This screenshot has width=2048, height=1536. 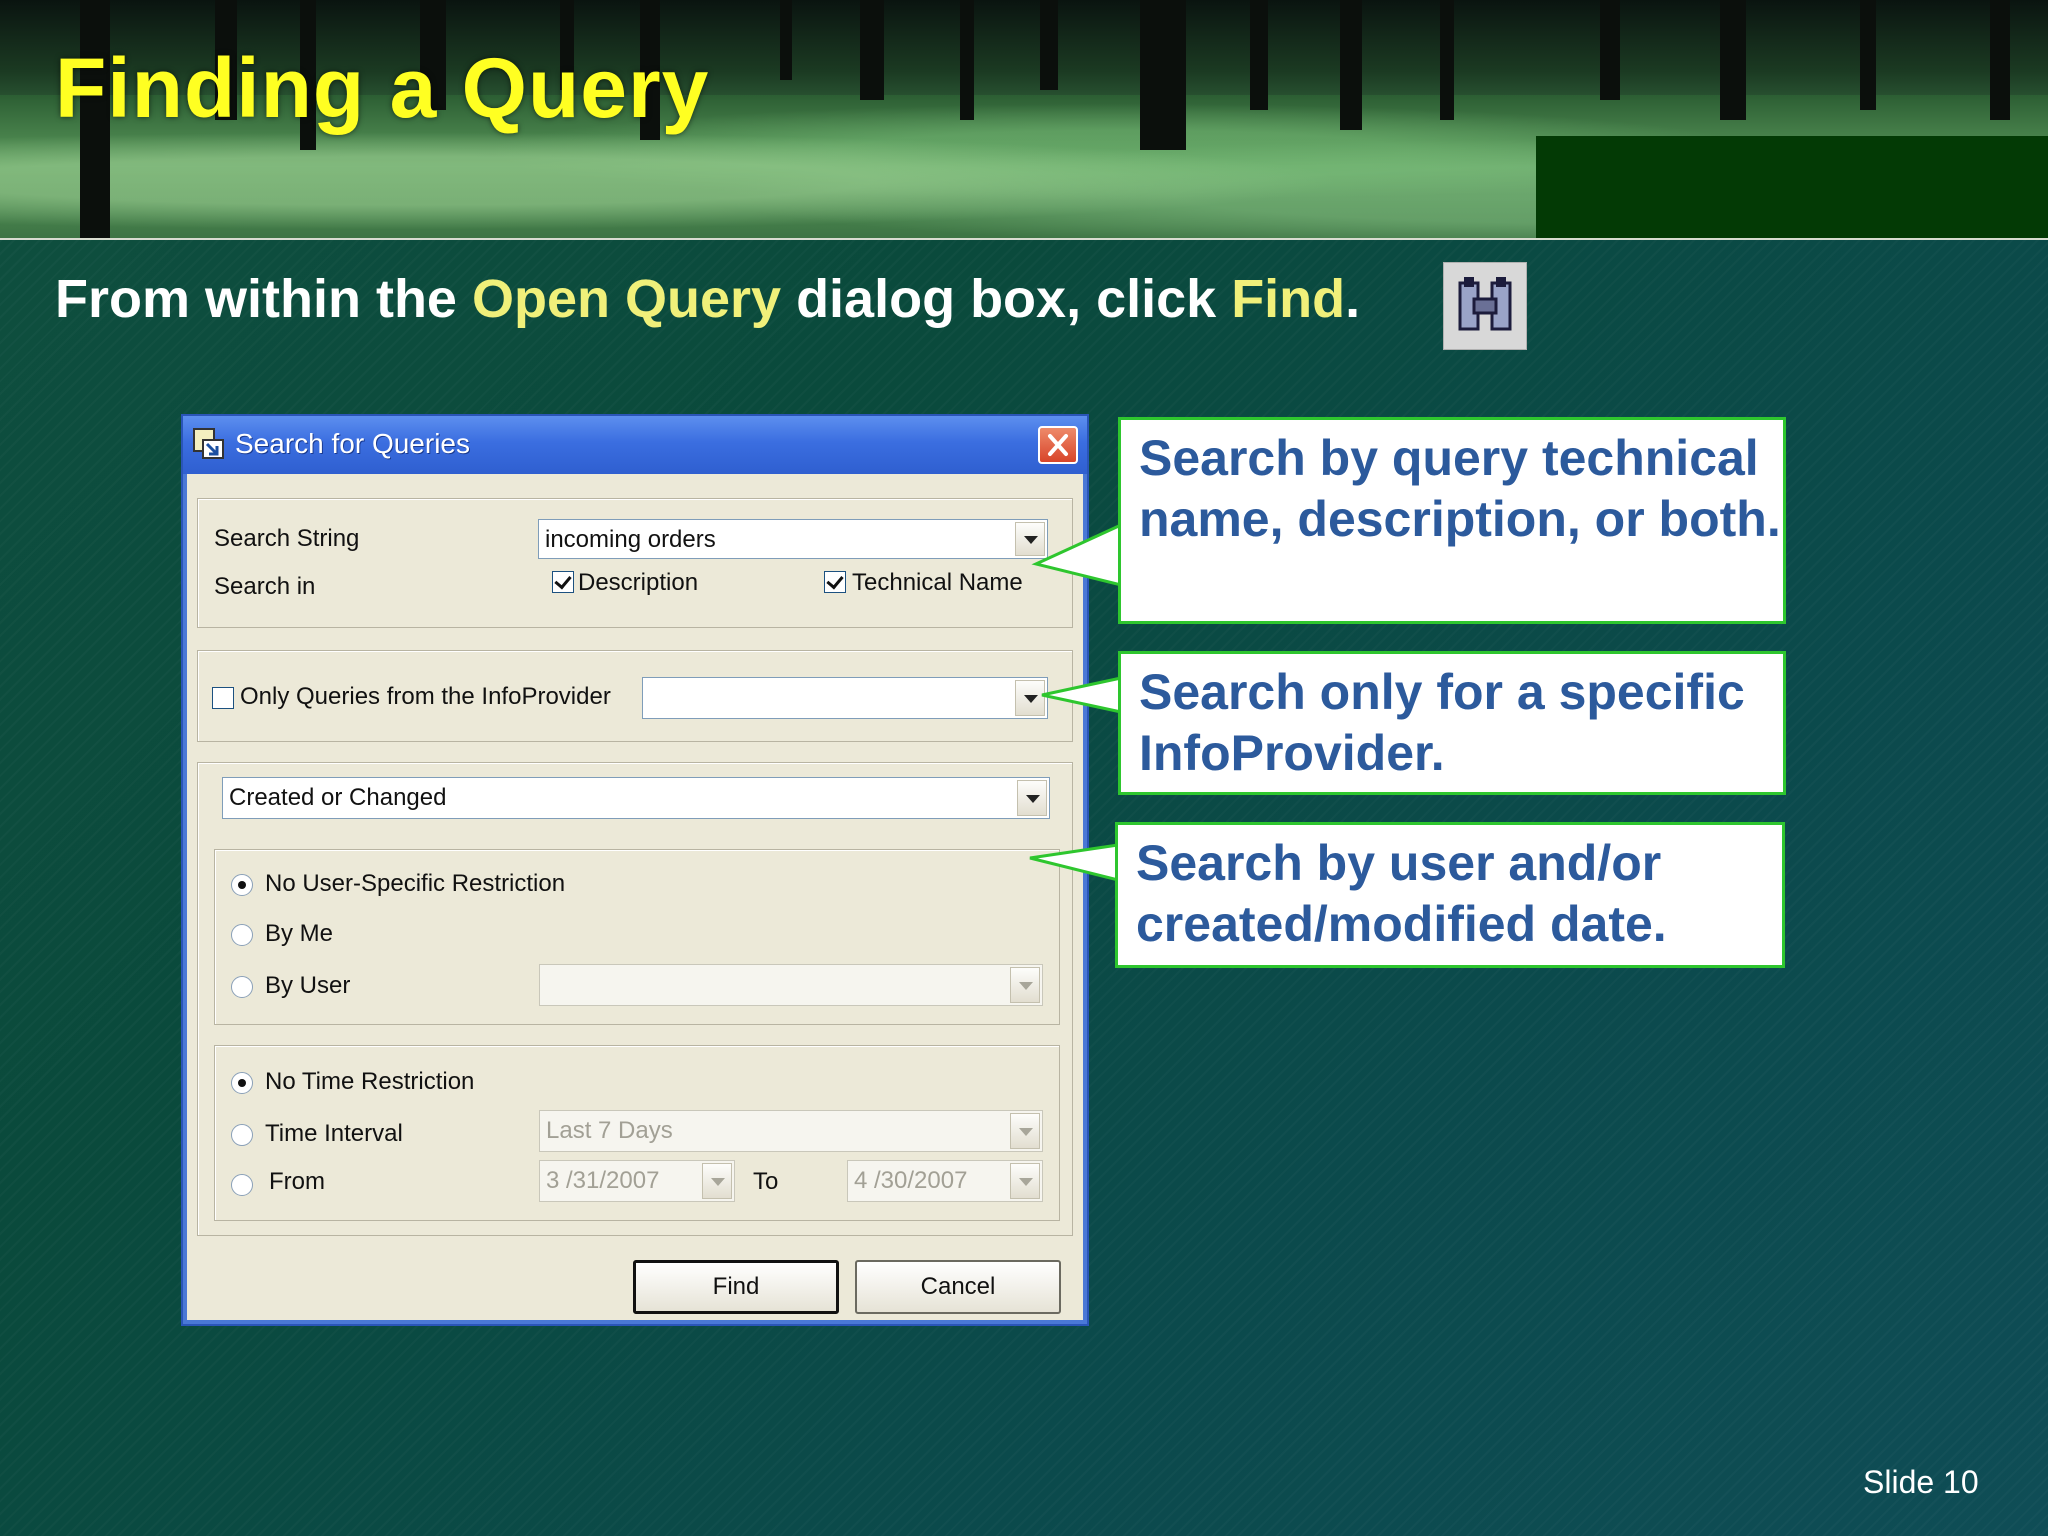 What do you see at coordinates (845, 698) in the screenshot?
I see `infoprovider-select` at bounding box center [845, 698].